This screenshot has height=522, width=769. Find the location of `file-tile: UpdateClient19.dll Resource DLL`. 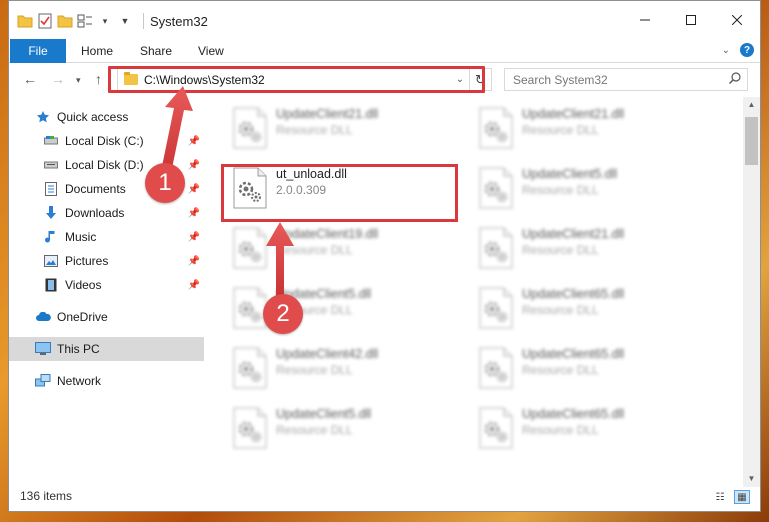

file-tile: UpdateClient19.dll Resource DLL is located at coordinates (334, 250).